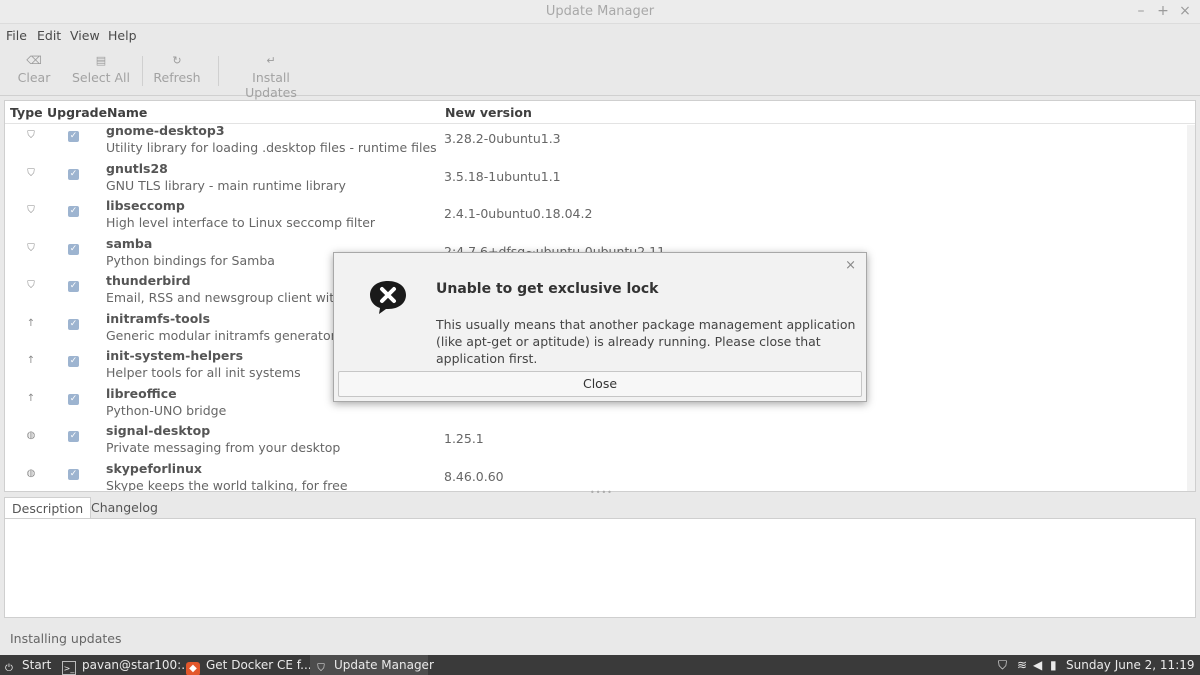 The height and width of the screenshot is (675, 1200). What do you see at coordinates (1037, 665) in the screenshot?
I see `volume-icon: ◀` at bounding box center [1037, 665].